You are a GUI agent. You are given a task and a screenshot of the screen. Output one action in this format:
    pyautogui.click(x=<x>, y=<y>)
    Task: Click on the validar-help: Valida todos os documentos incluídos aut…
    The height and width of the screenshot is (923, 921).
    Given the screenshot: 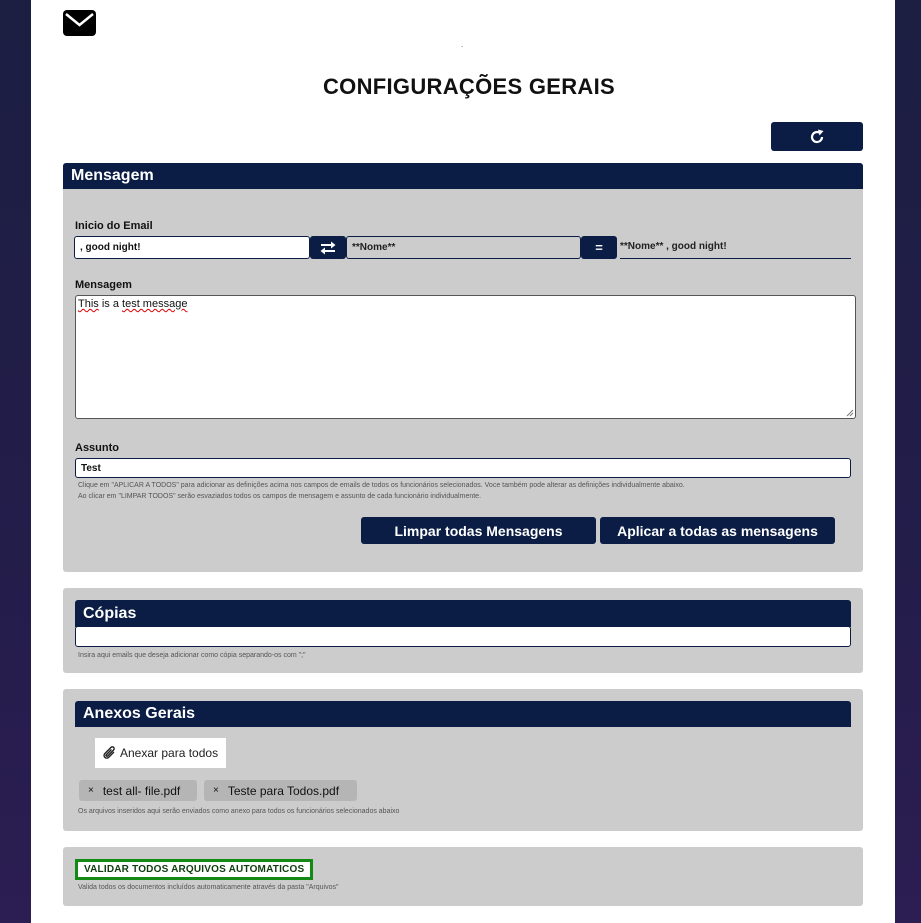 What is the action you would take?
    pyautogui.click(x=208, y=887)
    